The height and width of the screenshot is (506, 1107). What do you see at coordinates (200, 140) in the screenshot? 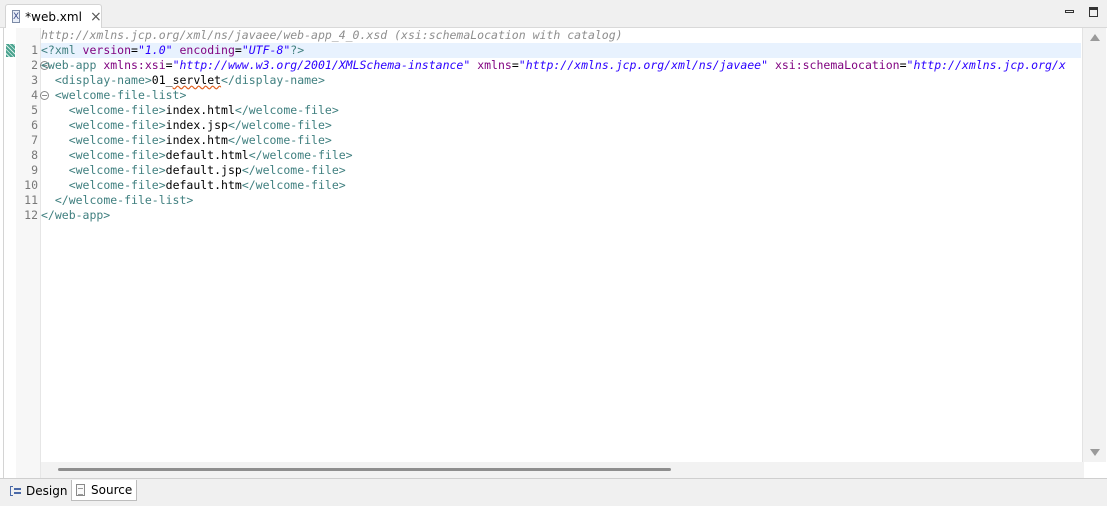
I see `code-line-7: <welcome-file>index.htm</welcome-file>` at bounding box center [200, 140].